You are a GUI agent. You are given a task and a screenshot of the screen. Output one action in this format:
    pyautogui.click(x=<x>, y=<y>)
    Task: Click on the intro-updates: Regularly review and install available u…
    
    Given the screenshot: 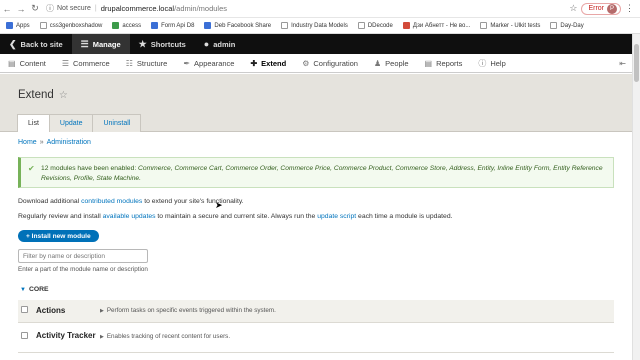 What is the action you would take?
    pyautogui.click(x=235, y=216)
    